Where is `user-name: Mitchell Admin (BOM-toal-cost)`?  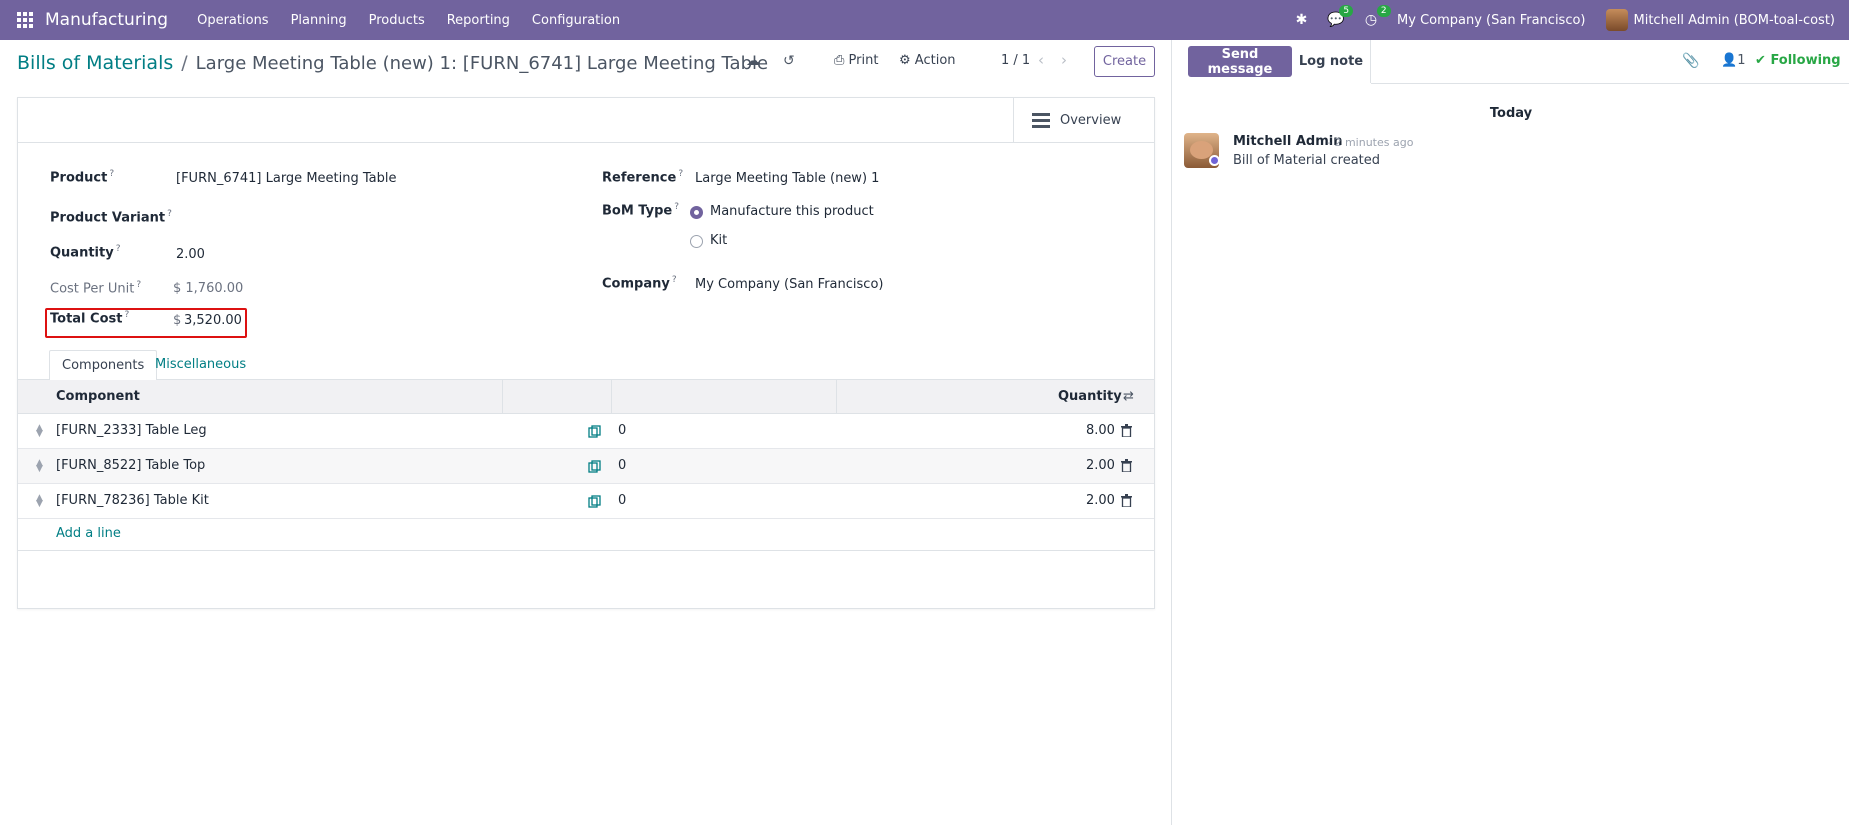 user-name: Mitchell Admin (BOM-toal-cost) is located at coordinates (1734, 20).